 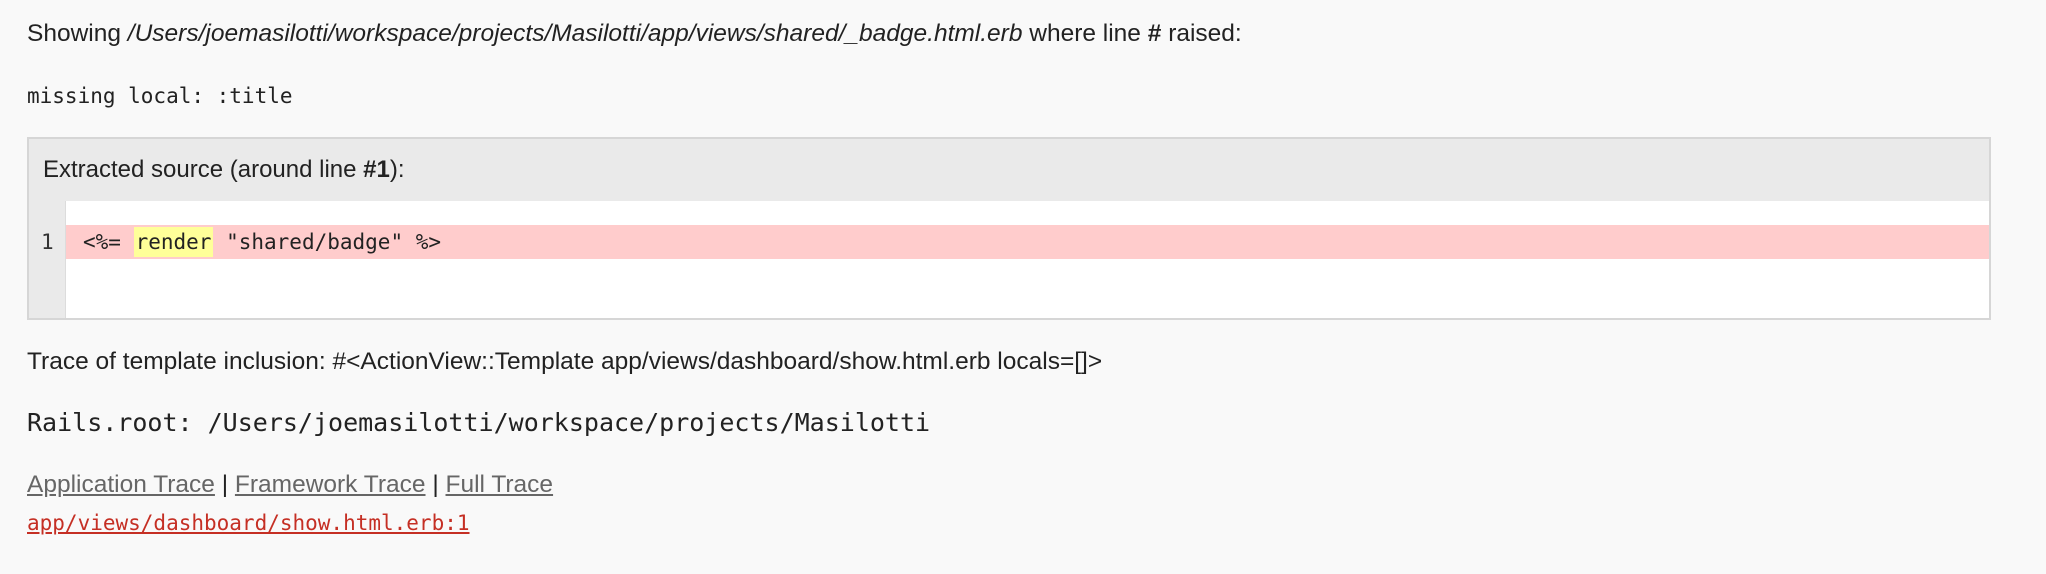 I want to click on heading-prefix: Showing, so click(x=77, y=33).